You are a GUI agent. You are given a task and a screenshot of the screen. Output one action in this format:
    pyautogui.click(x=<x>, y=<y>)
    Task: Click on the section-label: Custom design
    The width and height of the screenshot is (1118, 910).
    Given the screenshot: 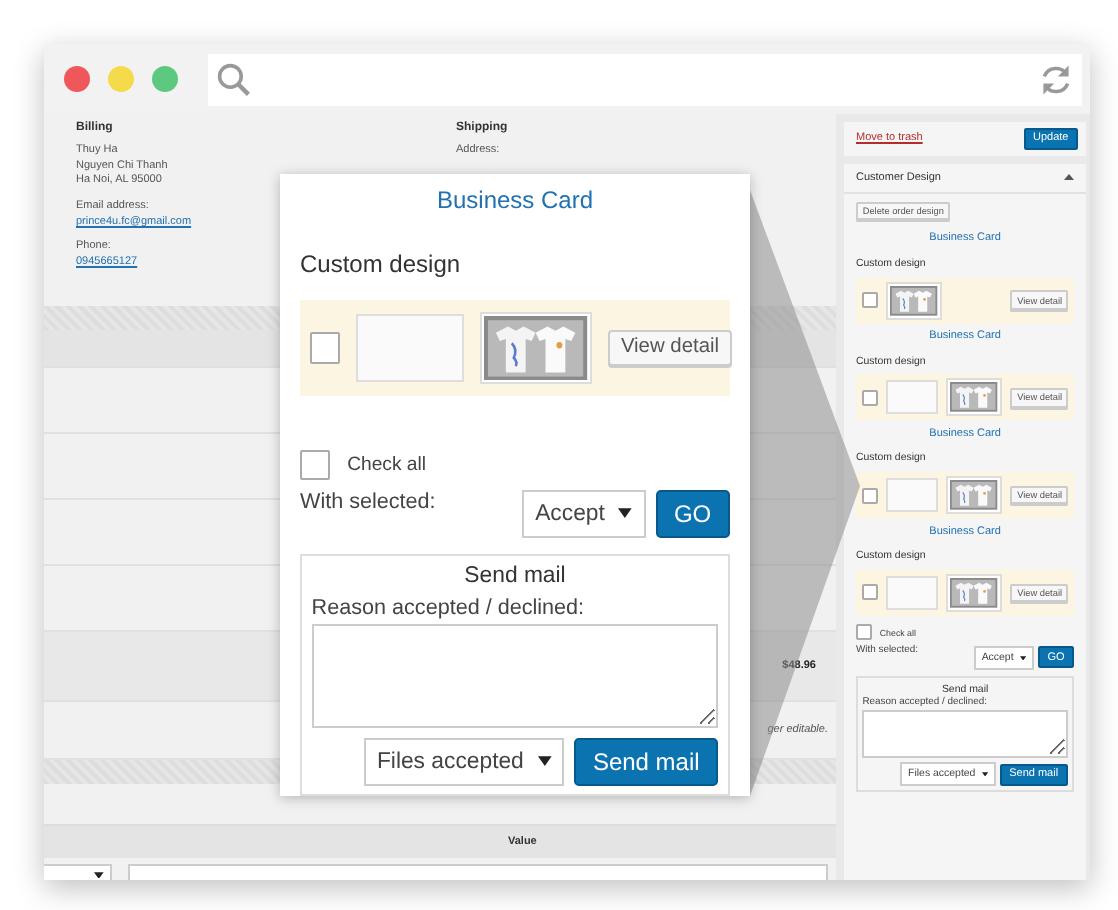 What is the action you would take?
    pyautogui.click(x=381, y=264)
    